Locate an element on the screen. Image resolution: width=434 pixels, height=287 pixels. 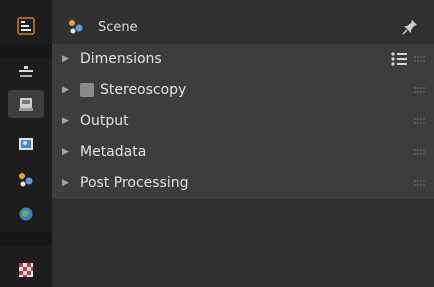
tool-icon is located at coordinates (26, 26).